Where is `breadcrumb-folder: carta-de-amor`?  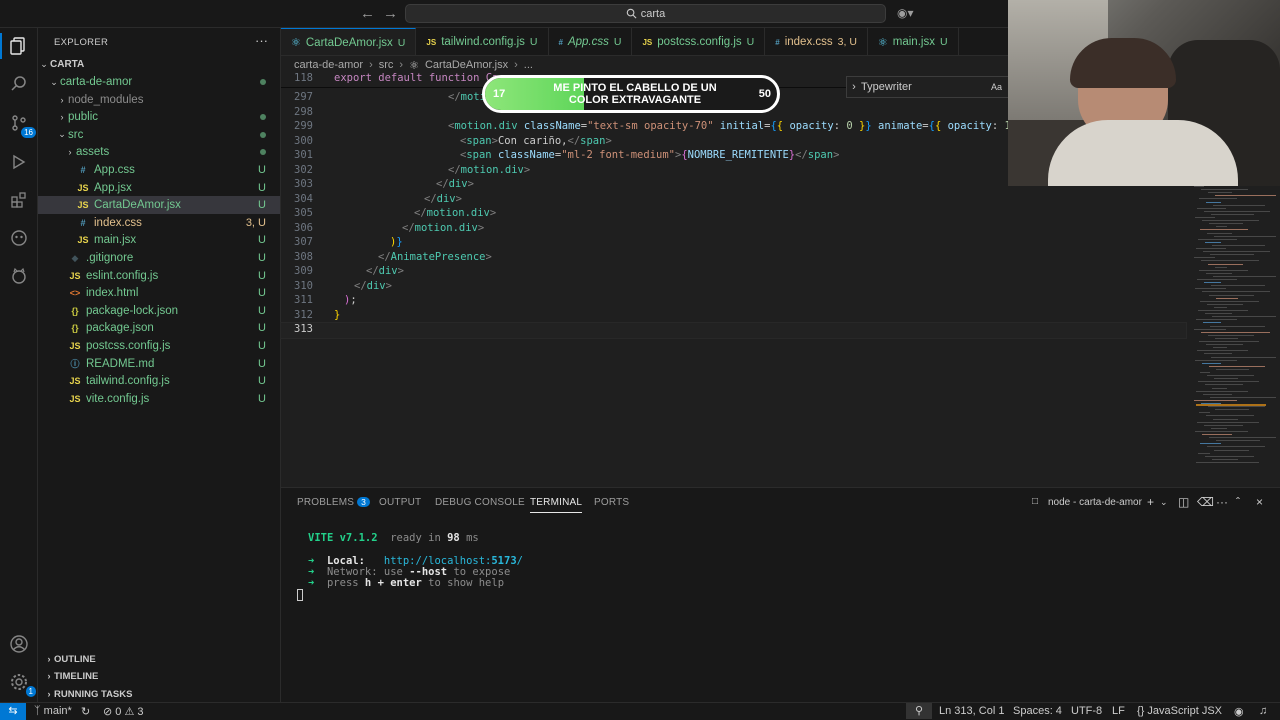
breadcrumb-folder: carta-de-amor is located at coordinates (328, 65).